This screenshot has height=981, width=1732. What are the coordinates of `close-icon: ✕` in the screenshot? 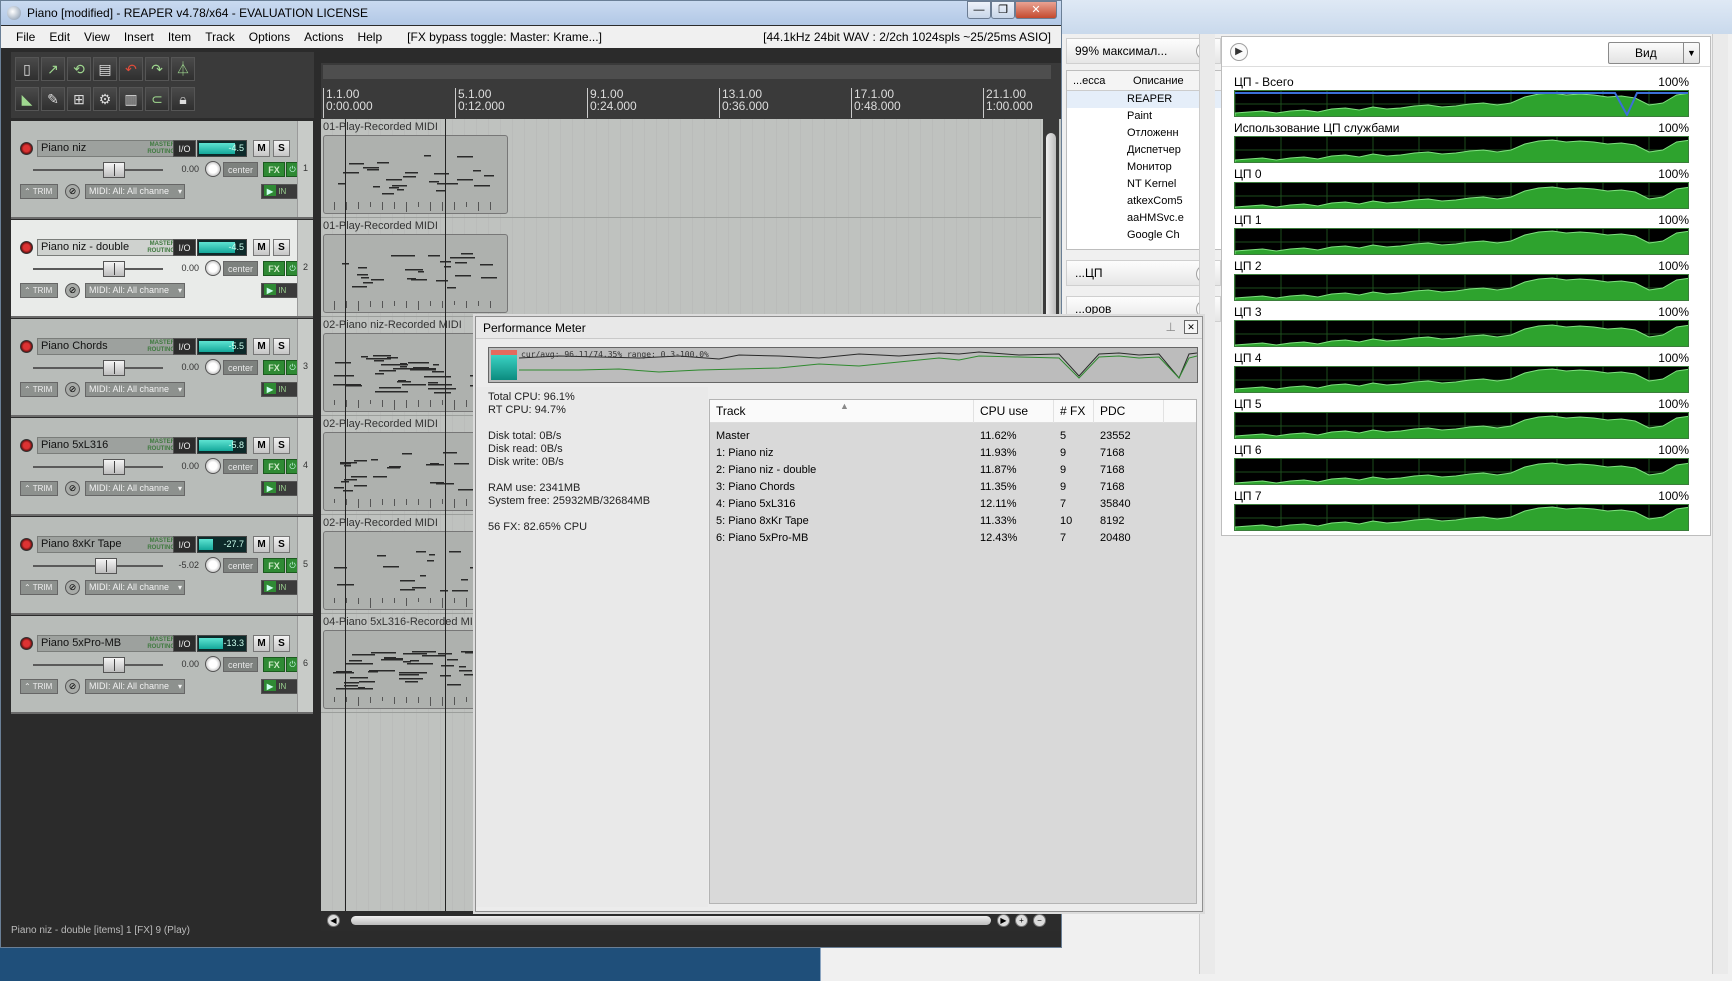 It's located at (1191, 327).